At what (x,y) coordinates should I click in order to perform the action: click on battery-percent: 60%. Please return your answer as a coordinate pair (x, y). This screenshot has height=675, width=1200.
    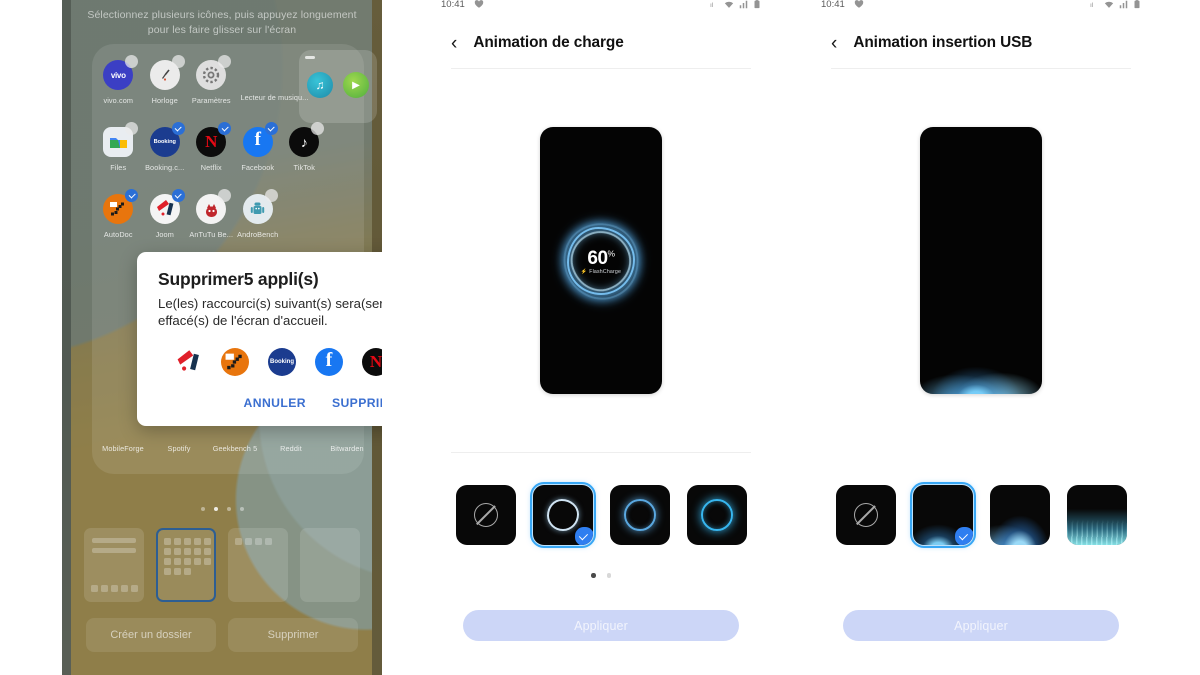
    Looking at the image, I should click on (601, 258).